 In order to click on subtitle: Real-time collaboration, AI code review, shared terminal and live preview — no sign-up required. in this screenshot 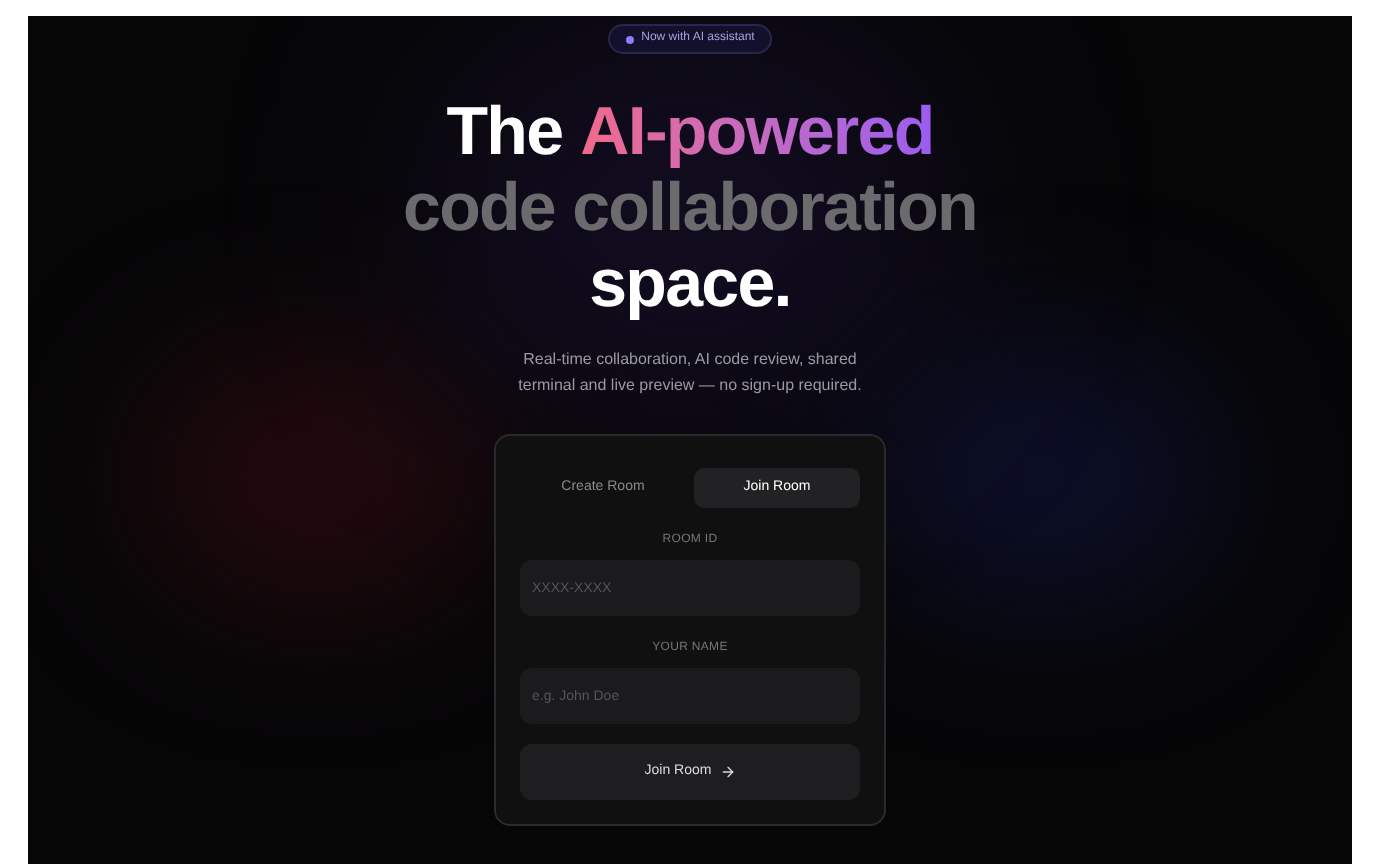, I will do `click(690, 373)`.